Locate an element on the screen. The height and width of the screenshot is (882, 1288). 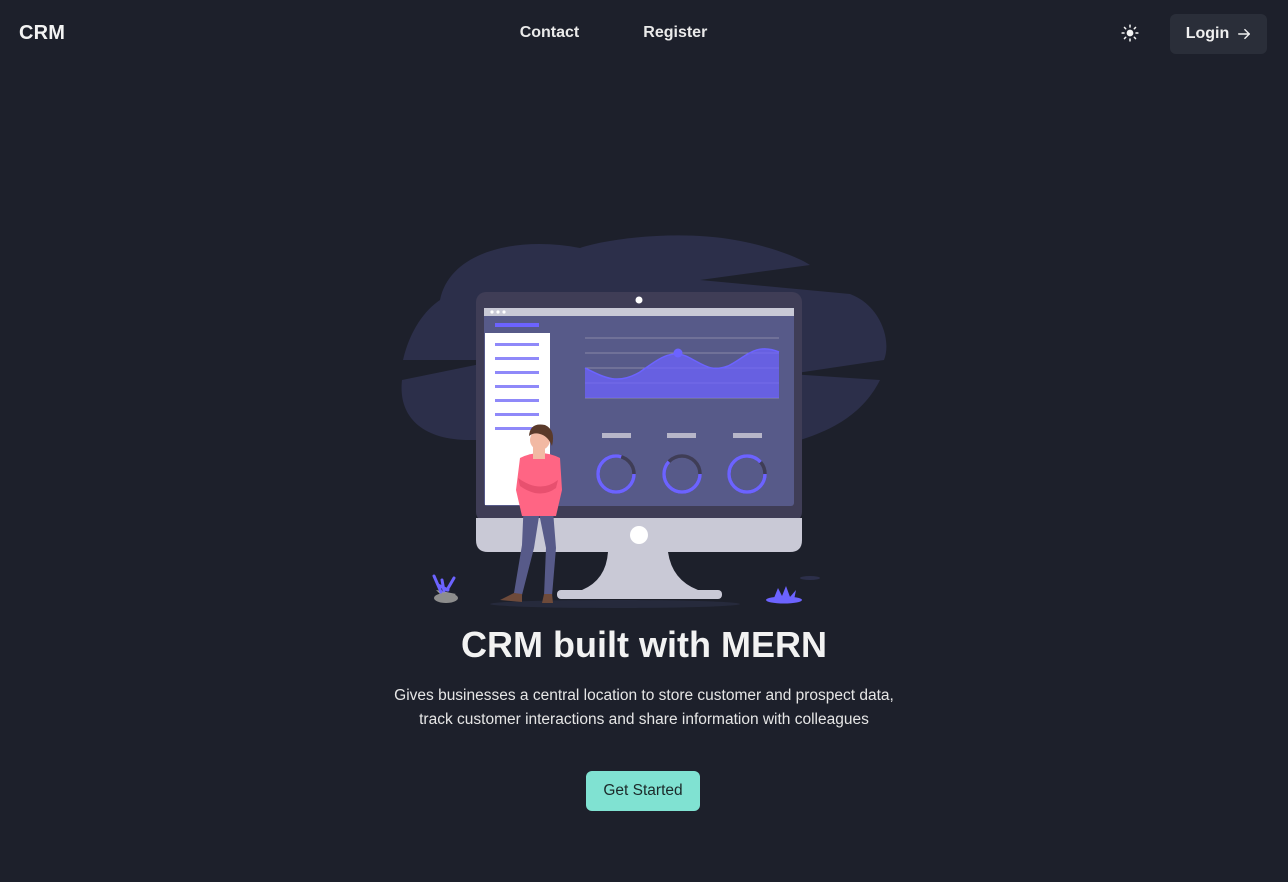
top-navbar: CRM Contact Register Login is located at coordinates (644, 34).